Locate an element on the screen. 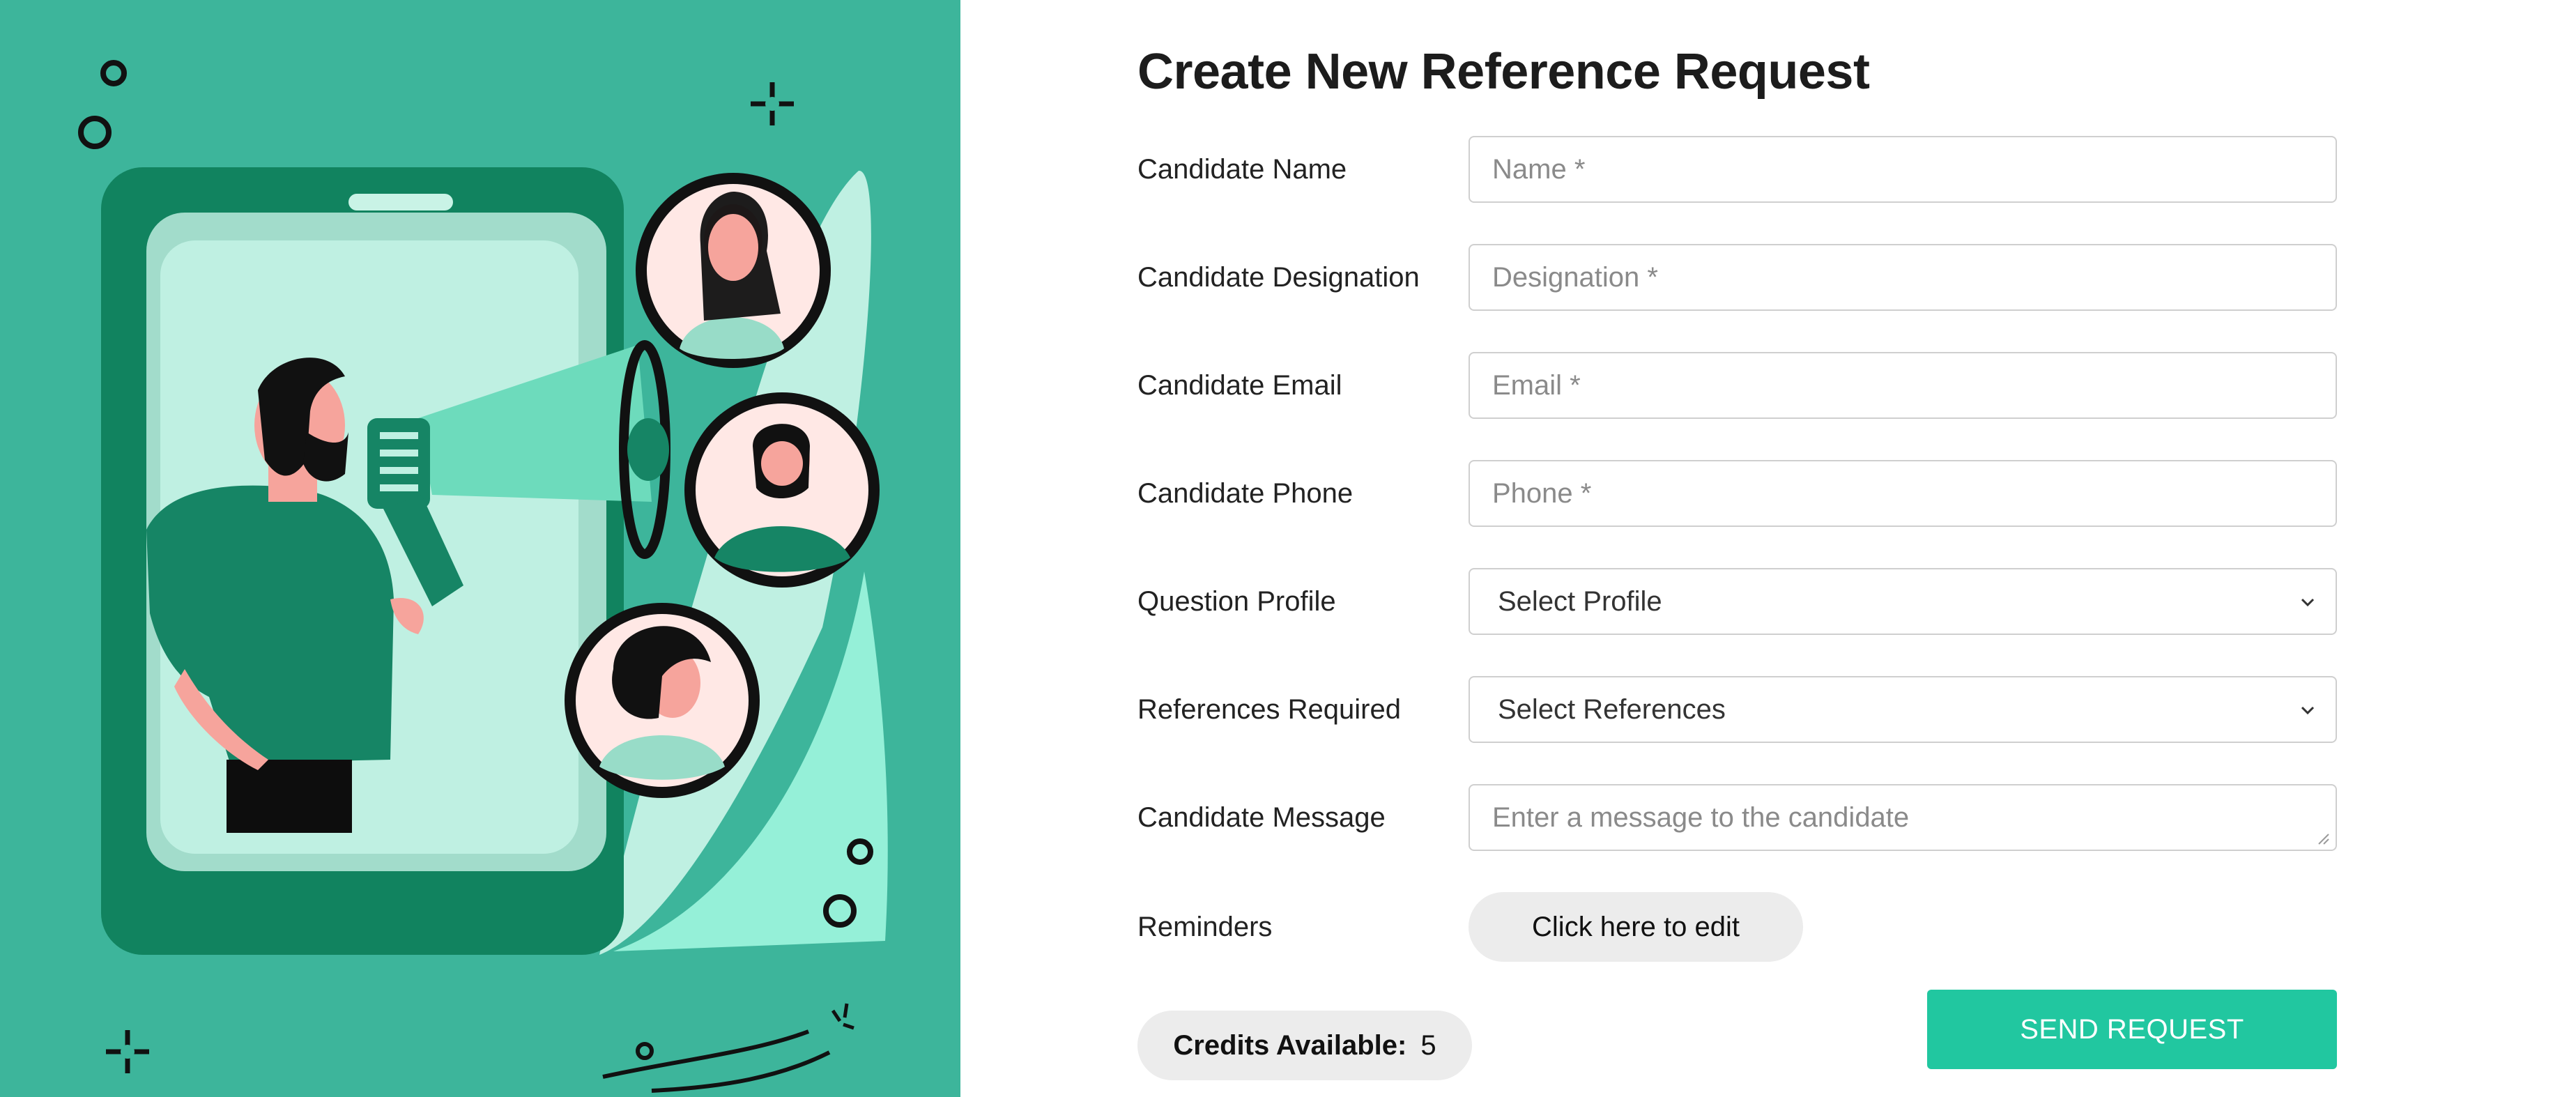  references-required-label: References Required is located at coordinates (1269, 709).